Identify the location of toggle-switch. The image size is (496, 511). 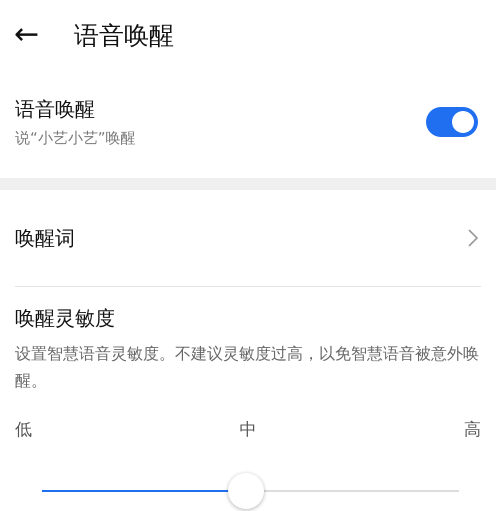
(452, 122).